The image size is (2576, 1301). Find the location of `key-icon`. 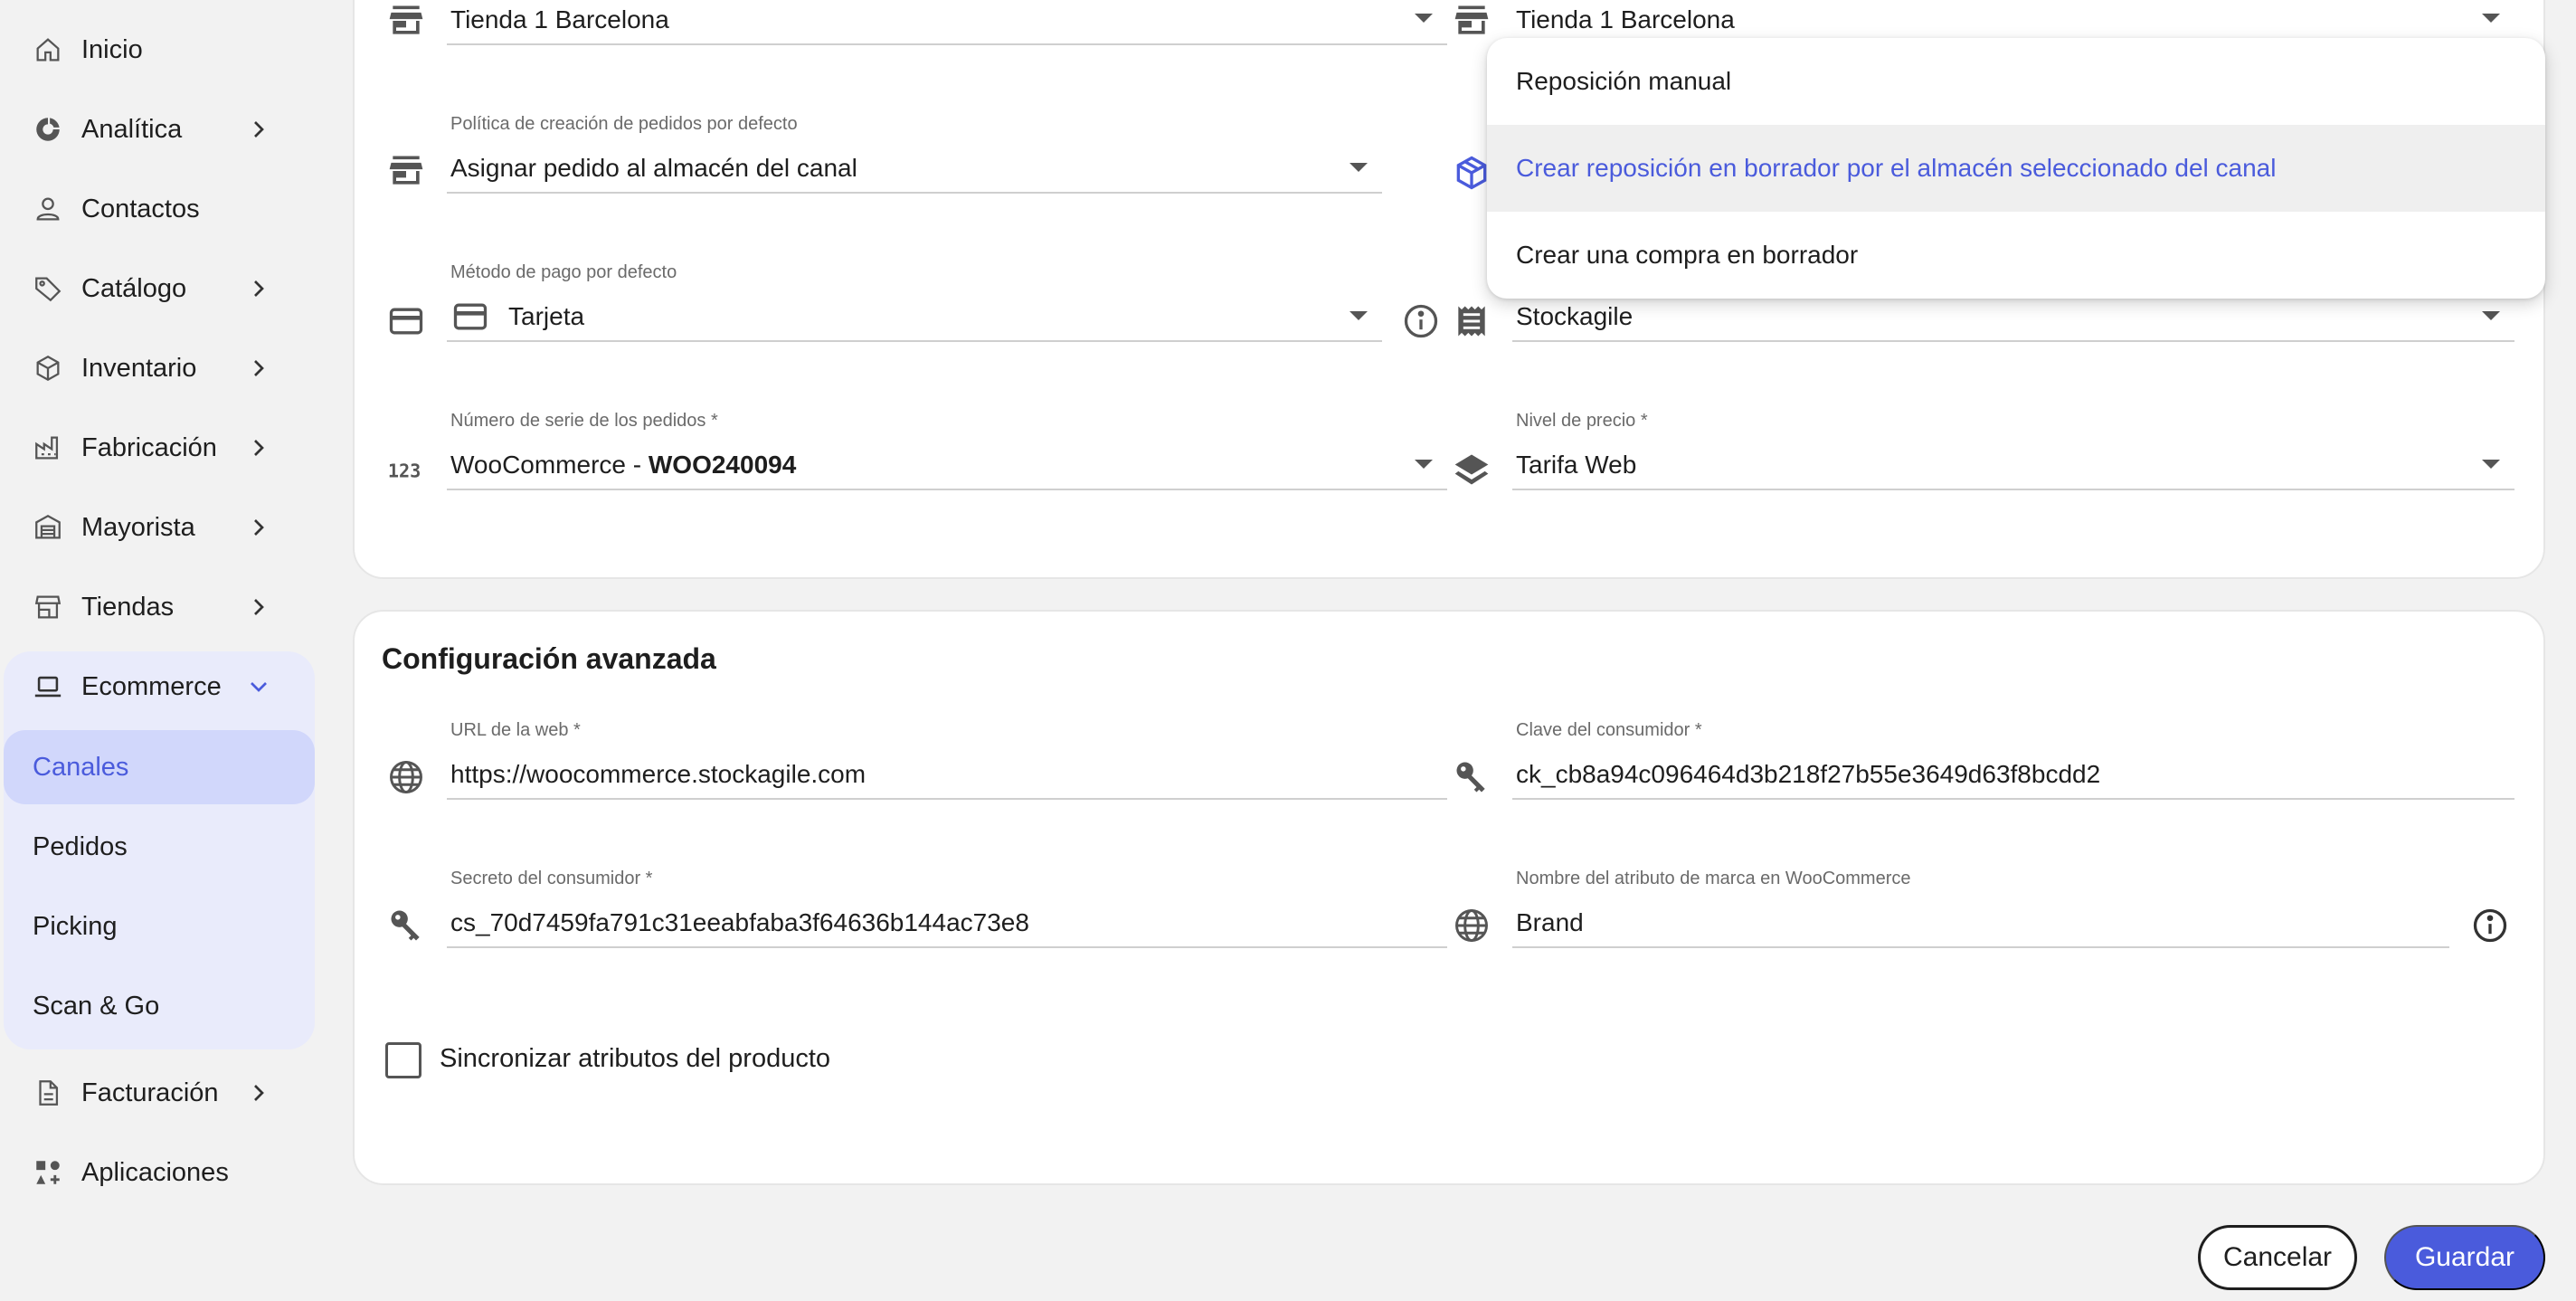

key-icon is located at coordinates (406, 925).